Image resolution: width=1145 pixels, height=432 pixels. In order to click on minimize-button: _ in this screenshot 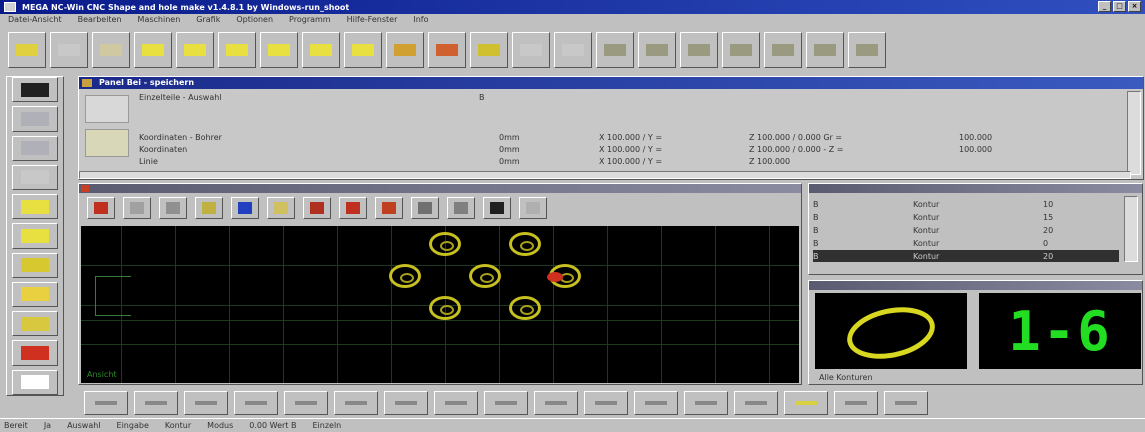, I will do `click(1104, 6)`.